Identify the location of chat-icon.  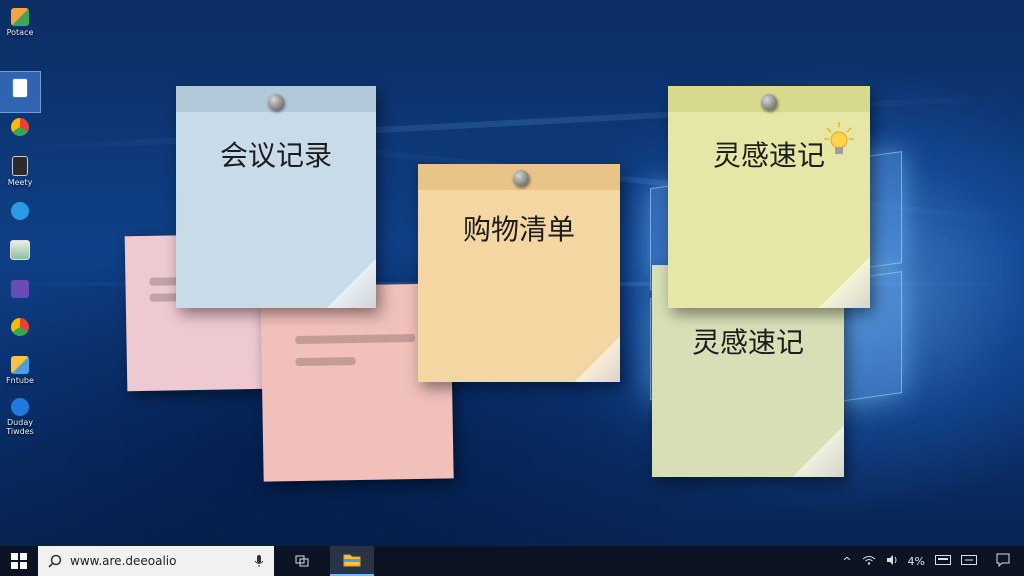
(20, 211).